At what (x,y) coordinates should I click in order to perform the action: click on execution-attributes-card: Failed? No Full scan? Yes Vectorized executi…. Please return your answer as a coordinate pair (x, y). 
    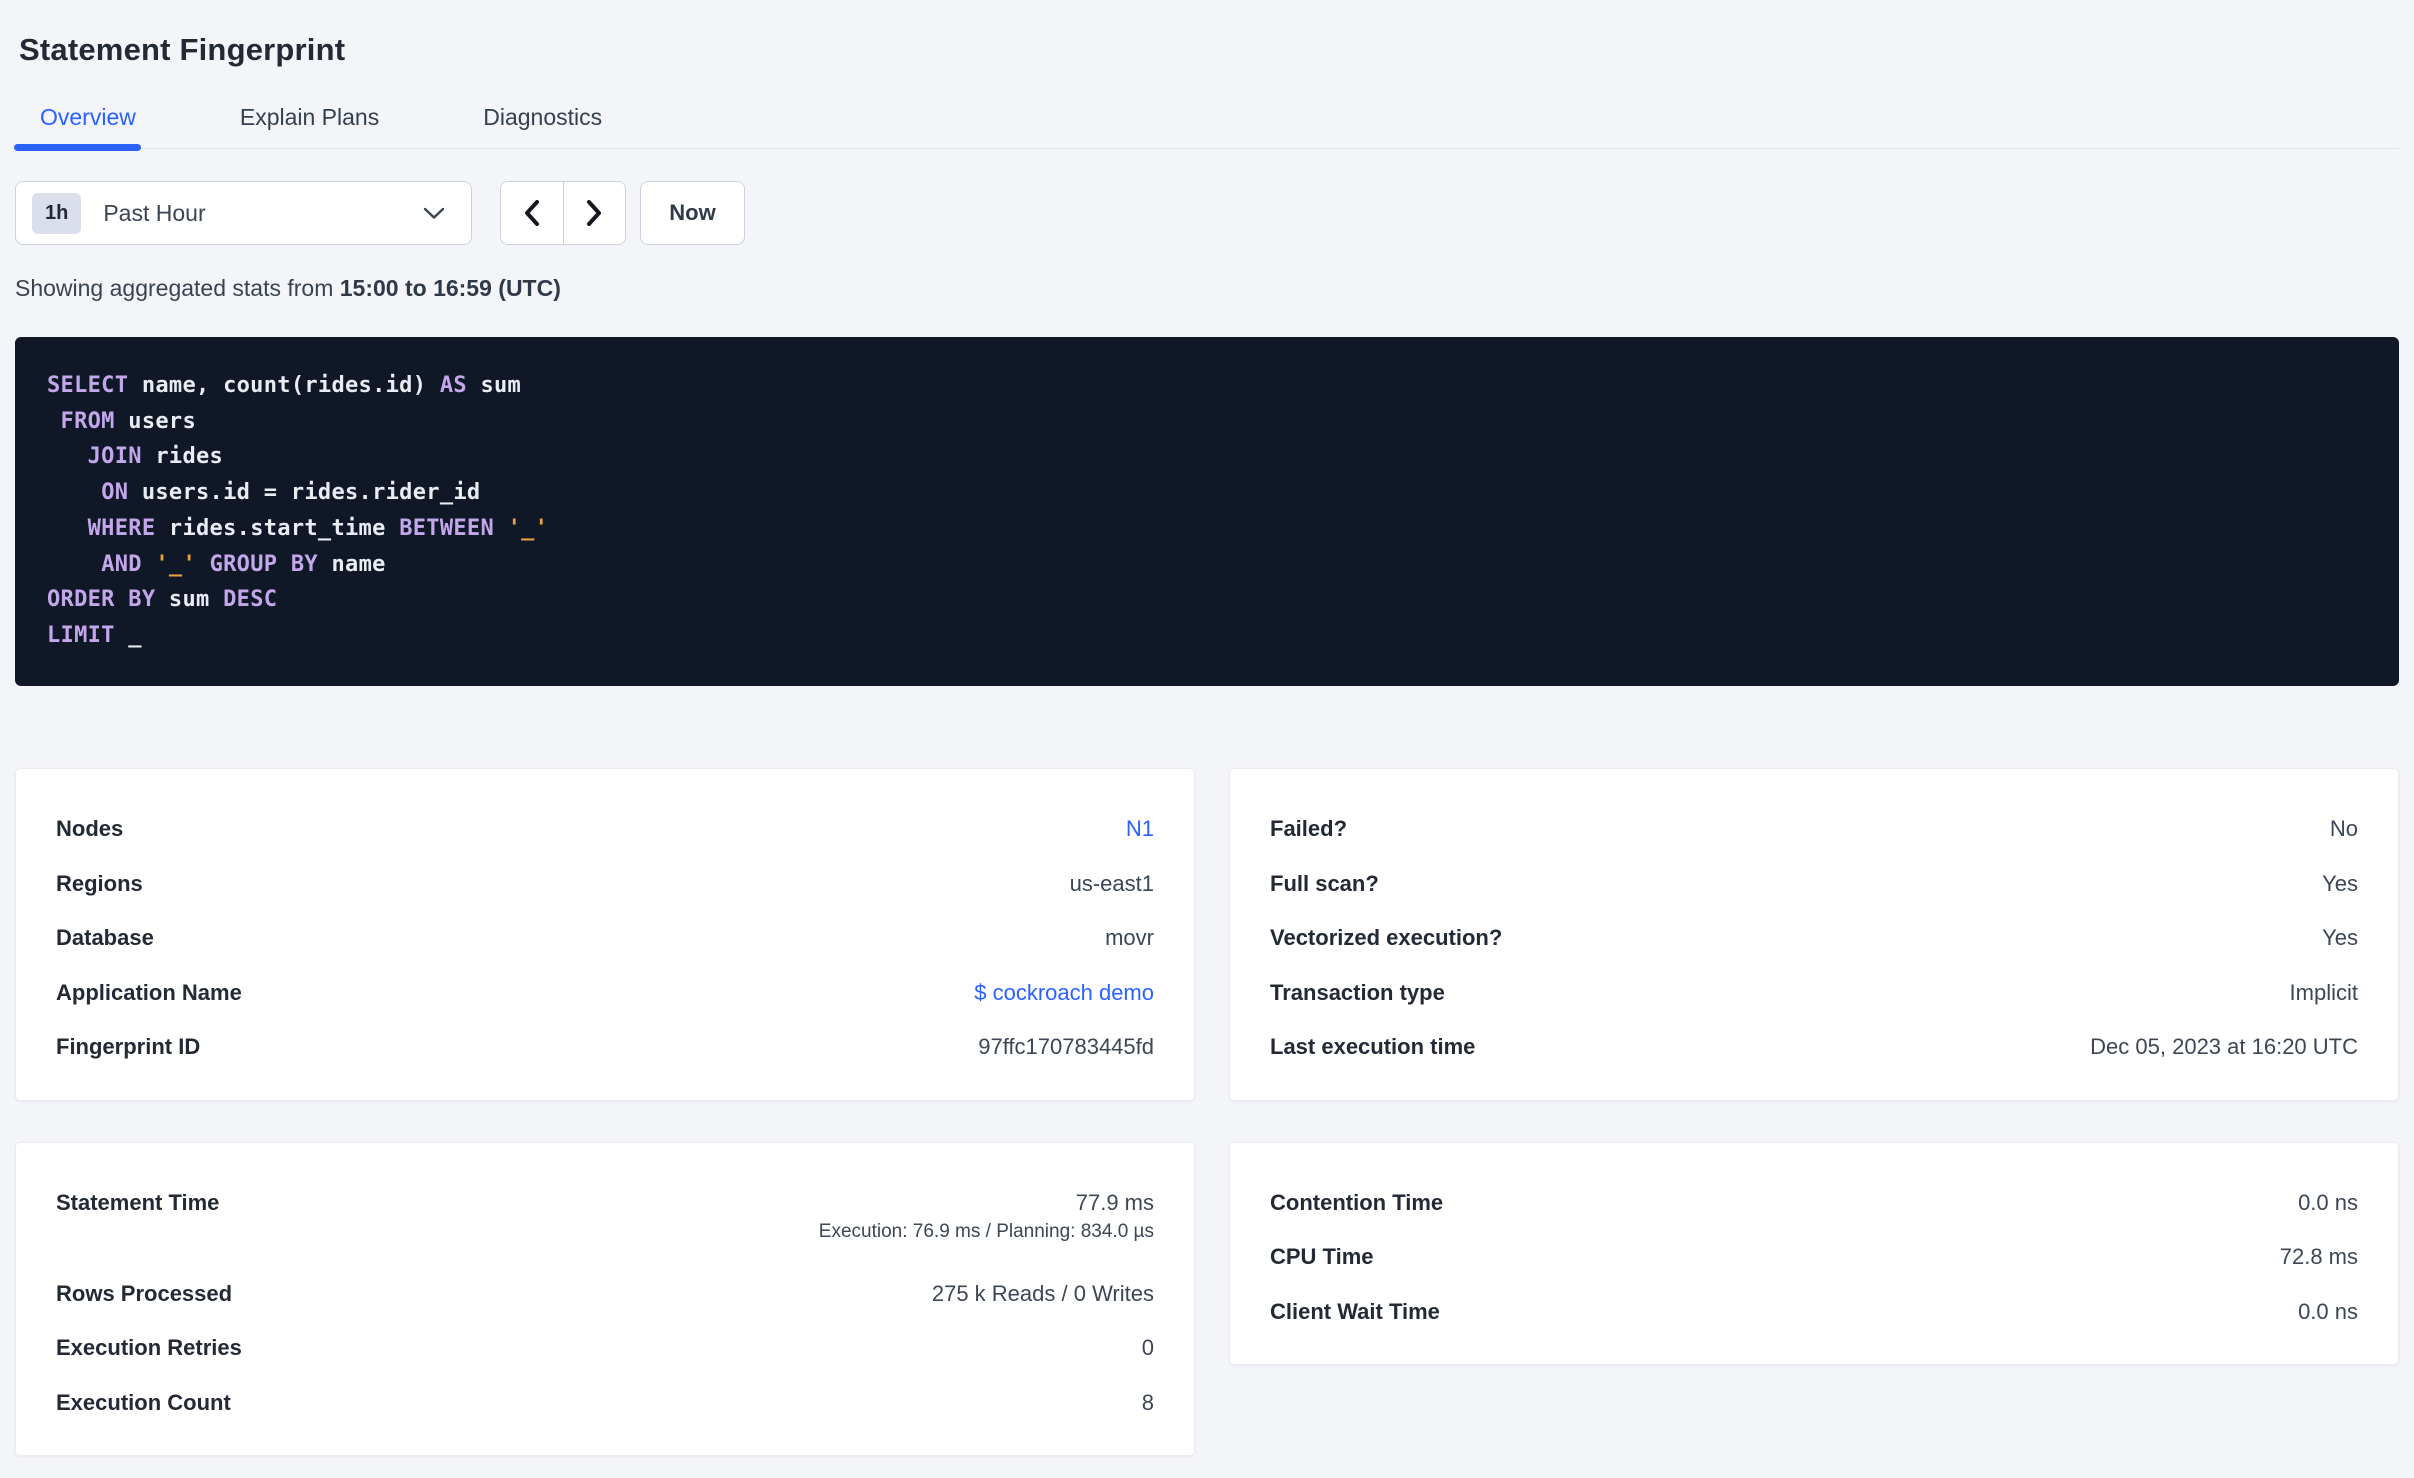
    Looking at the image, I should click on (1814, 934).